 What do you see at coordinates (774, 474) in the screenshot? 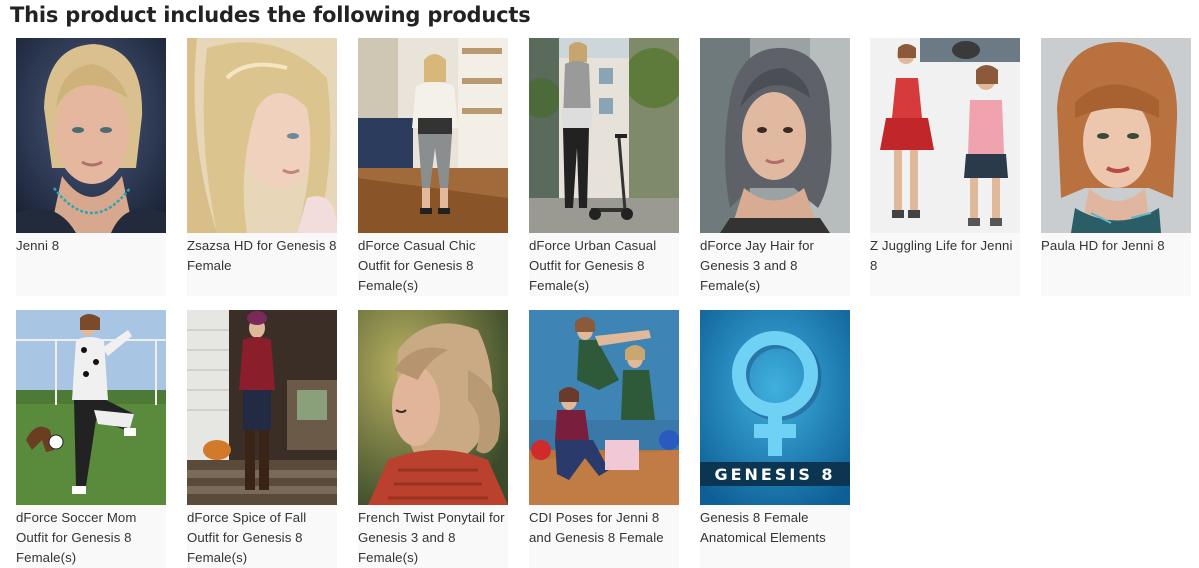
I see `genesis-logo-text: GENESIS 8` at bounding box center [774, 474].